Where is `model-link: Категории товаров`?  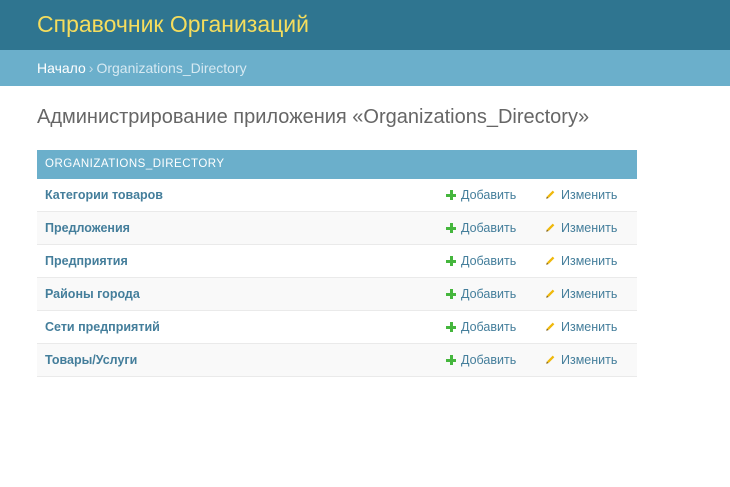 model-link: Категории товаров is located at coordinates (104, 195).